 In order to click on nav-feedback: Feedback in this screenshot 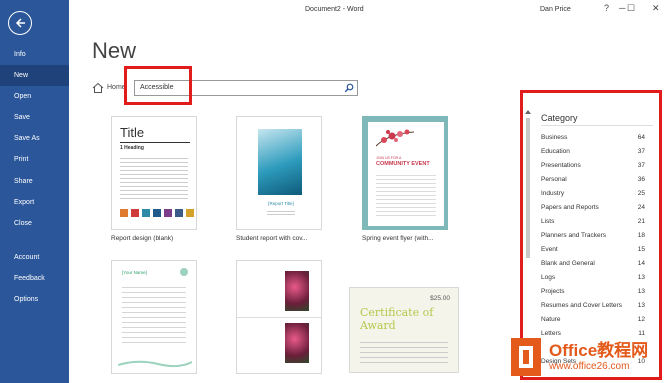, I will do `click(34, 278)`.